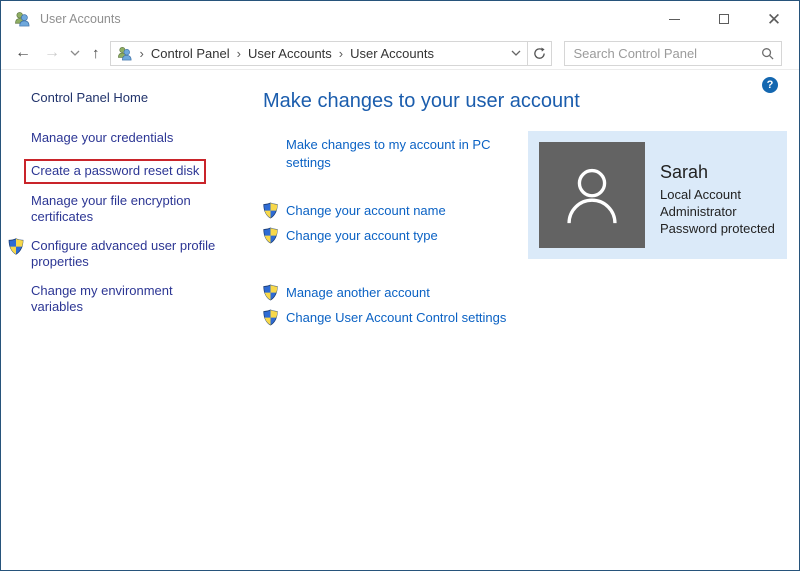 This screenshot has width=800, height=571. What do you see at coordinates (362, 235) in the screenshot?
I see `link-label: Change your account type` at bounding box center [362, 235].